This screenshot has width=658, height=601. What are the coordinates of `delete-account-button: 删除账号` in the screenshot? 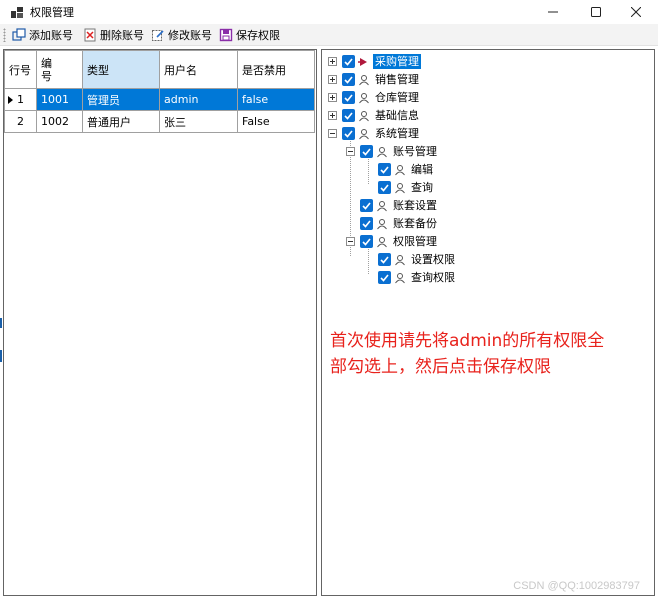 It's located at (113, 35).